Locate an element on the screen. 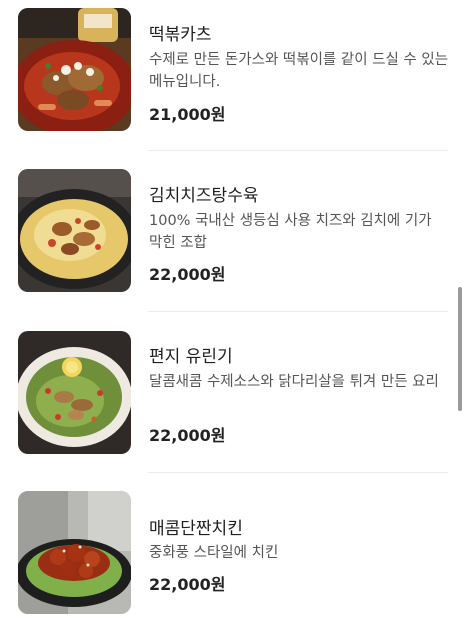 This screenshot has height=621, width=466. menu-item-name: 편지 유린기 is located at coordinates (191, 357).